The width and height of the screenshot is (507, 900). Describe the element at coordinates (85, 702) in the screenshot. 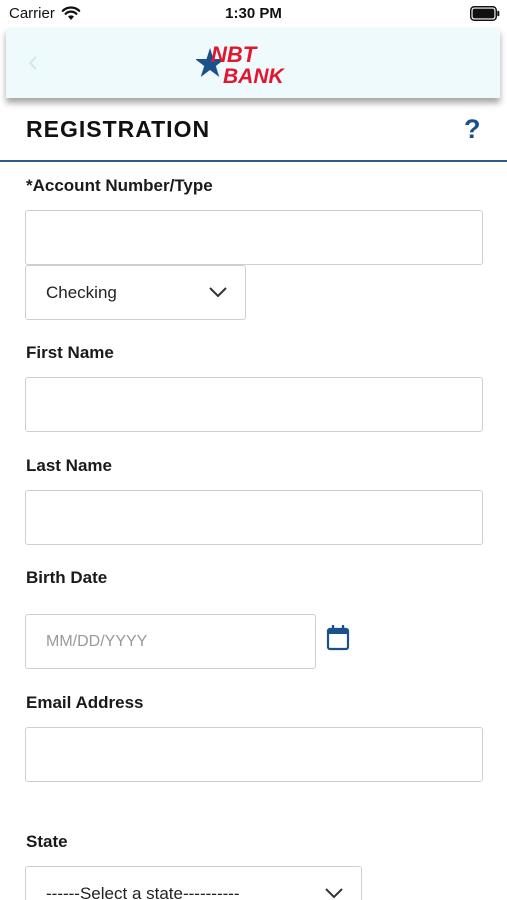

I see `email-label: Email Address` at that location.